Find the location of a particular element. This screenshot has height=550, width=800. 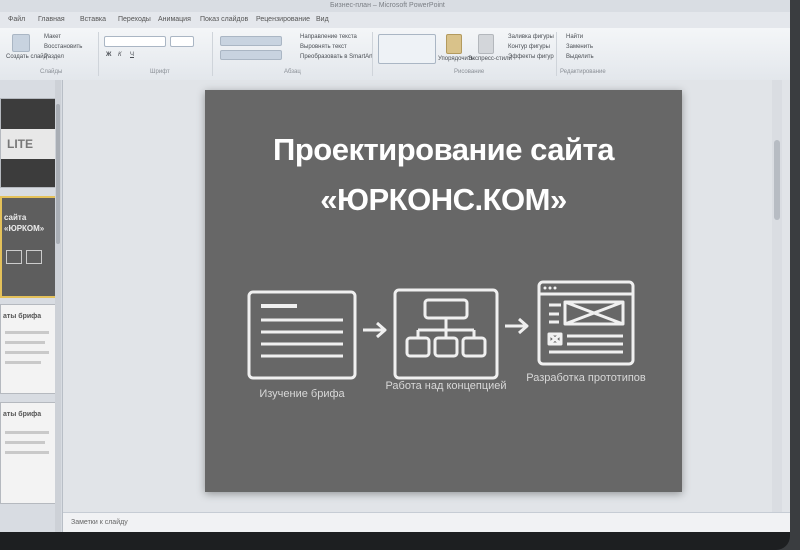

font-size-field is located at coordinates (182, 41).